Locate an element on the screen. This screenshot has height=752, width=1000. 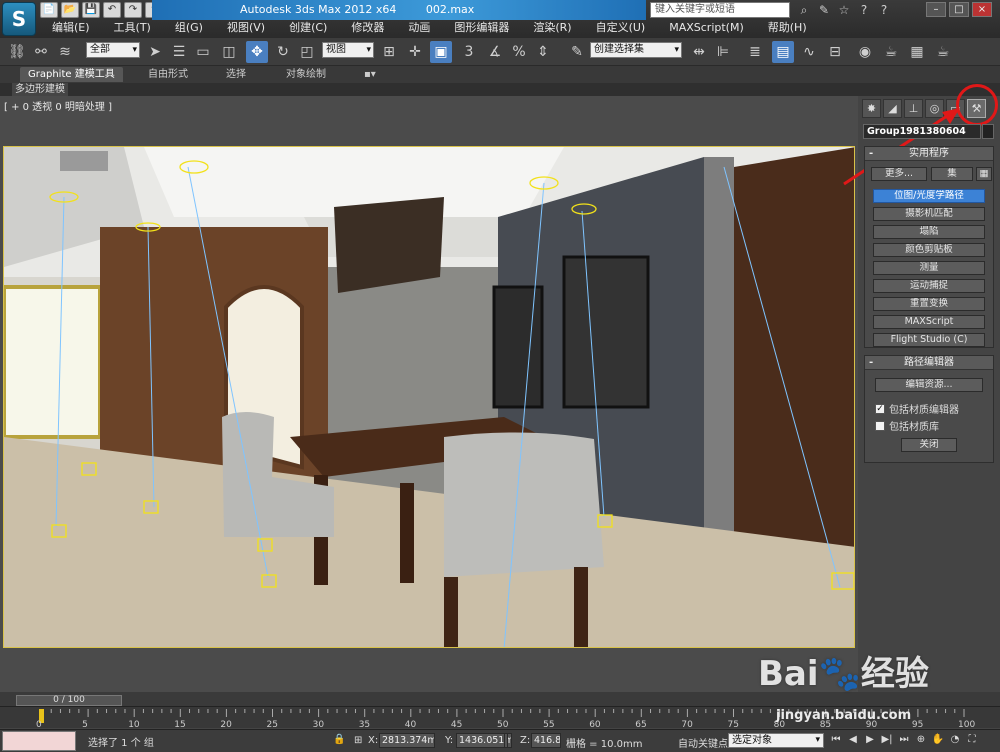
include-material-editor-checkbox: ✓ is located at coordinates (880, 408).